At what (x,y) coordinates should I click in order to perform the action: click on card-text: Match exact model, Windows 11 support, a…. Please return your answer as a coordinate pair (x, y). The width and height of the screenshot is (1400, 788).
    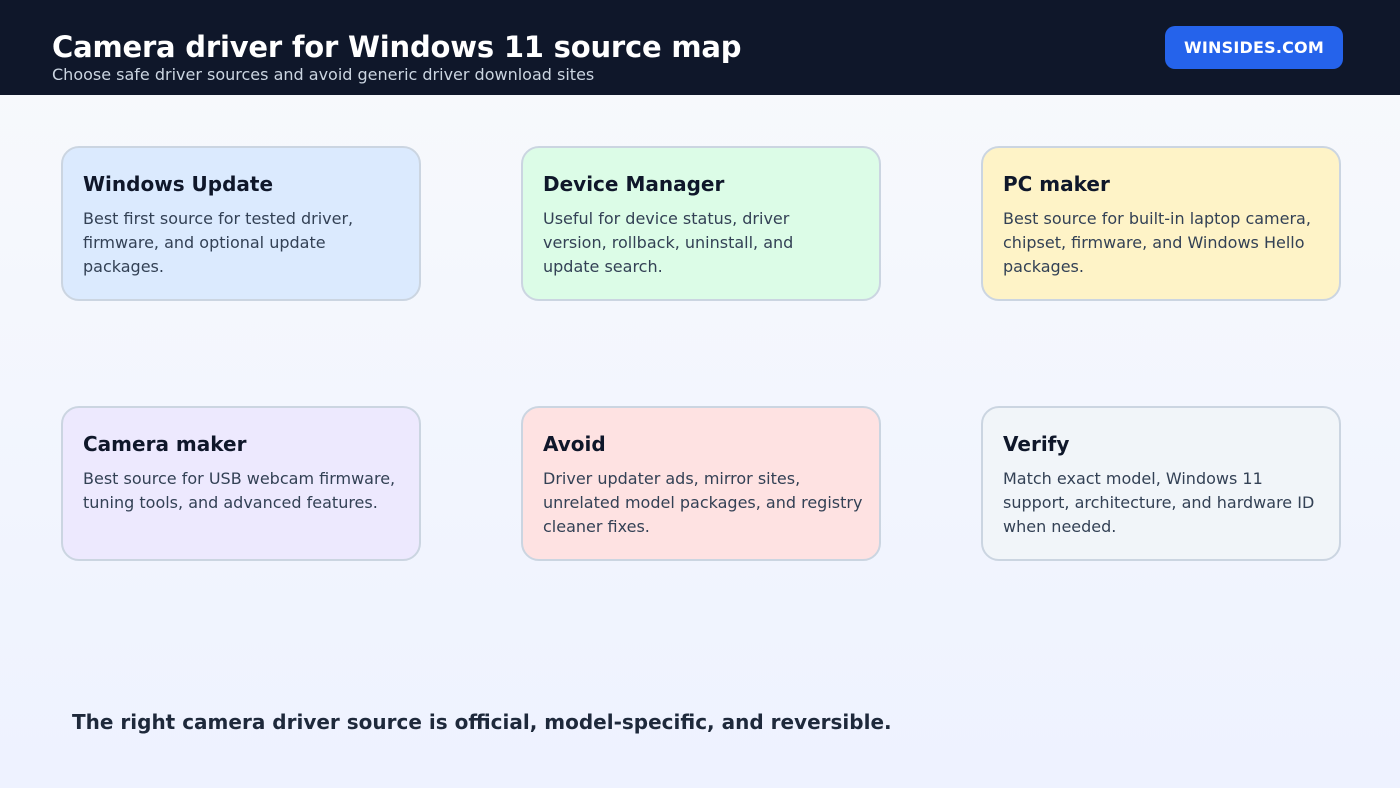
    Looking at the image, I should click on (1159, 502).